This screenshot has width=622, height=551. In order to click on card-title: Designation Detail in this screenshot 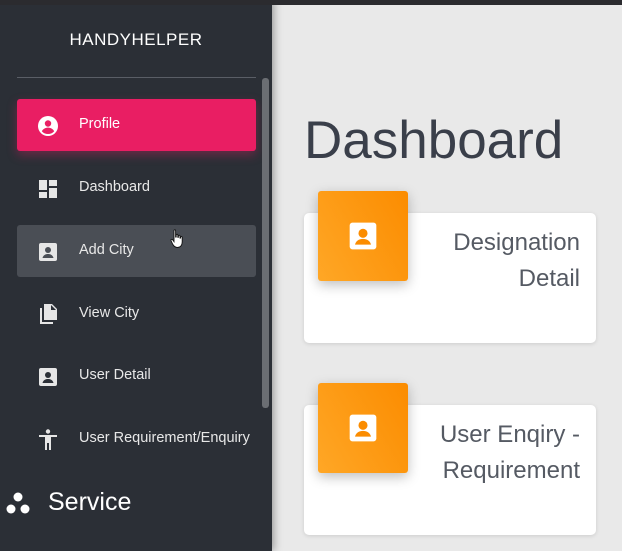, I will do `click(516, 260)`.